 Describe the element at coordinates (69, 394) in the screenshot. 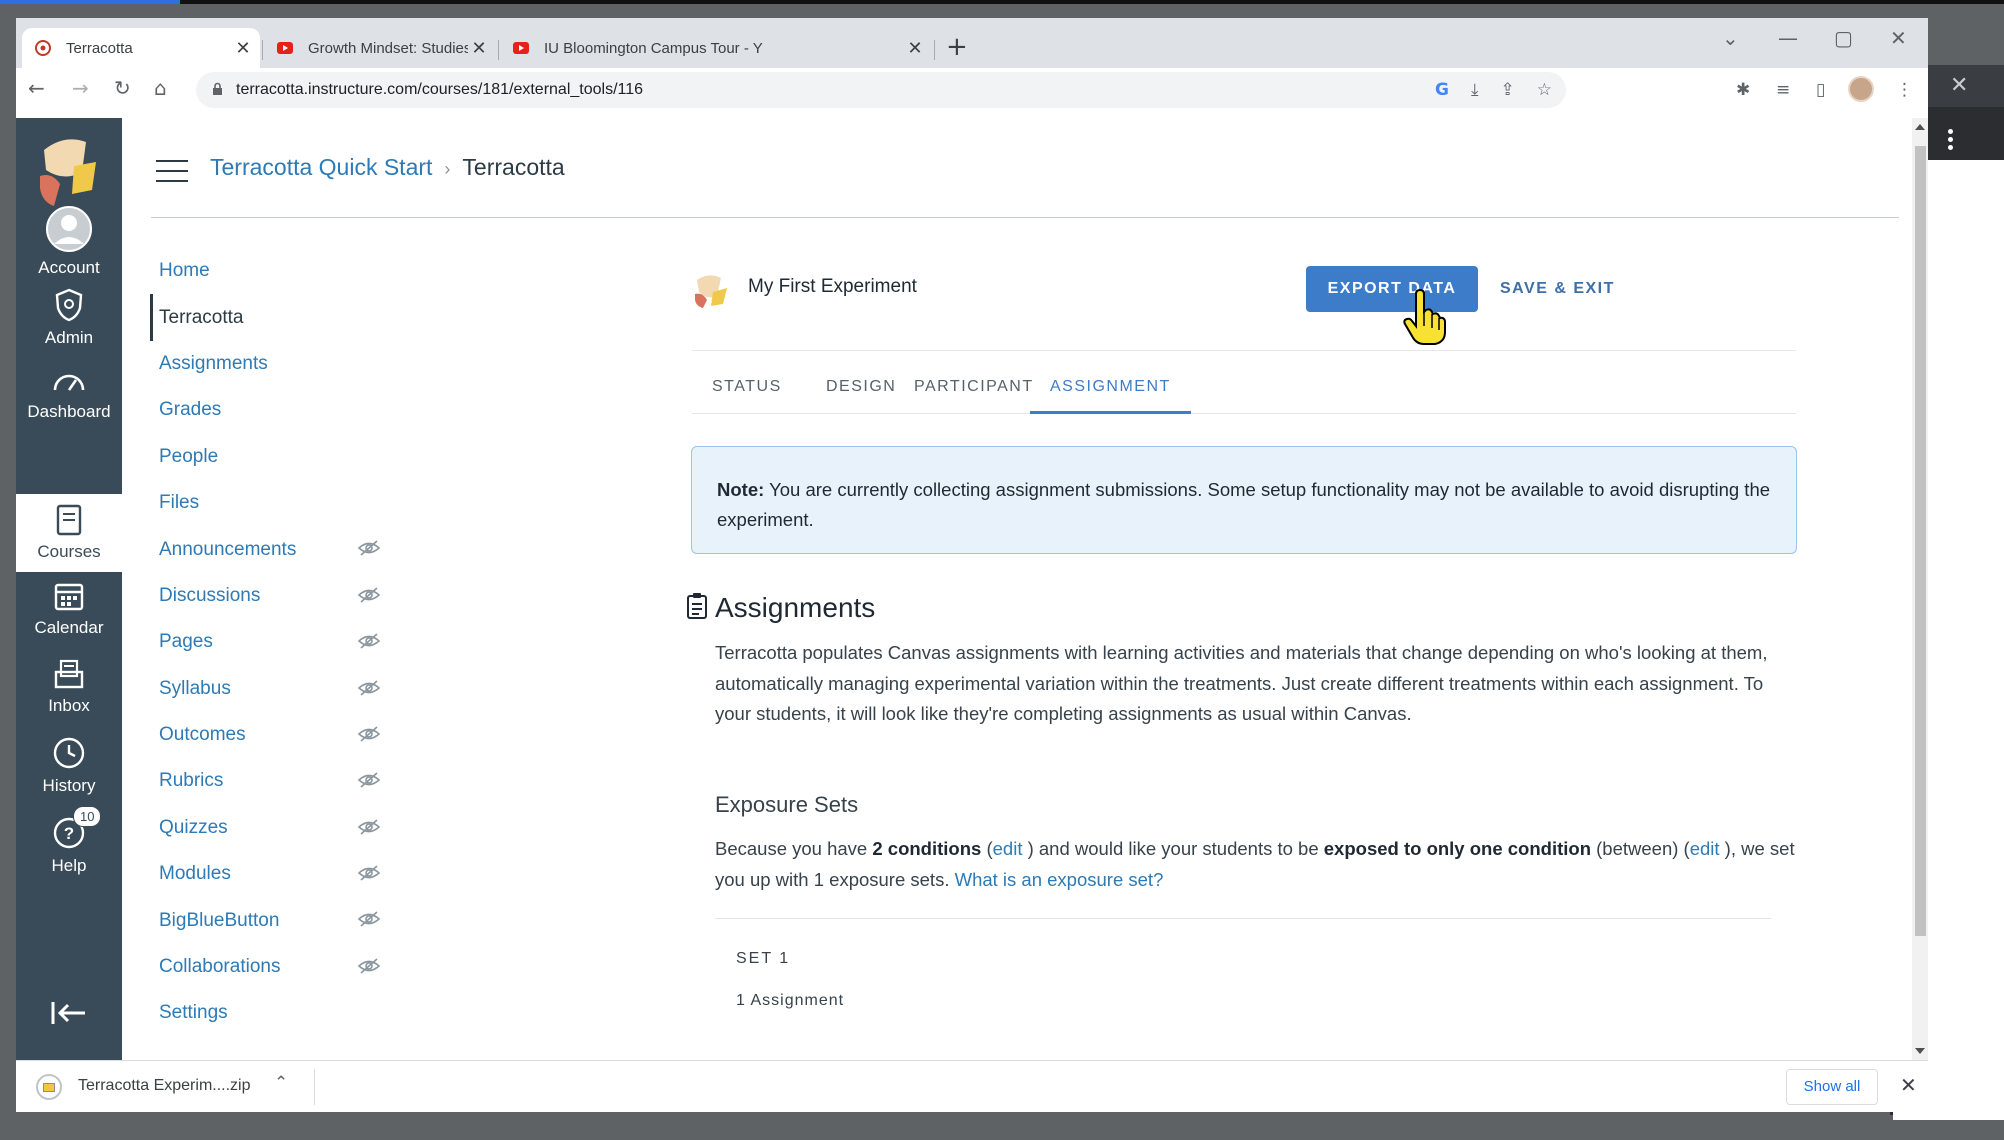

I see `global-nav-dashboard: Dashboard` at that location.